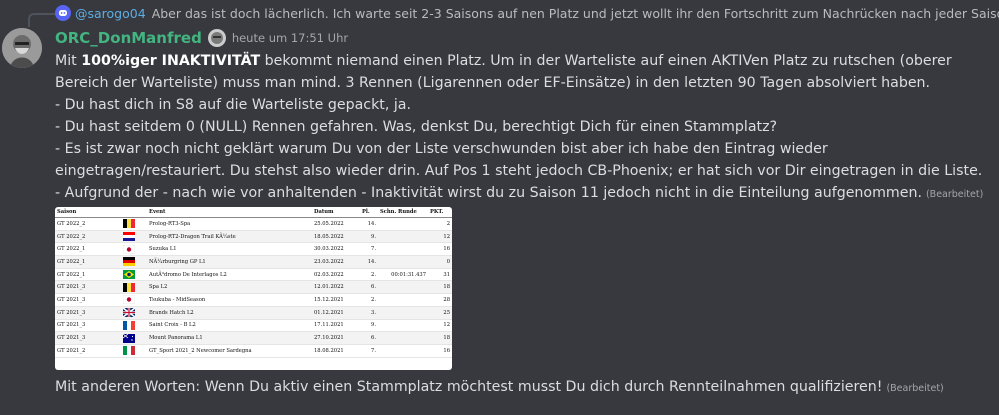 The image size is (999, 415). What do you see at coordinates (171, 61) in the screenshot?
I see `bold-text: 100%iger INAKTIVITÄT` at bounding box center [171, 61].